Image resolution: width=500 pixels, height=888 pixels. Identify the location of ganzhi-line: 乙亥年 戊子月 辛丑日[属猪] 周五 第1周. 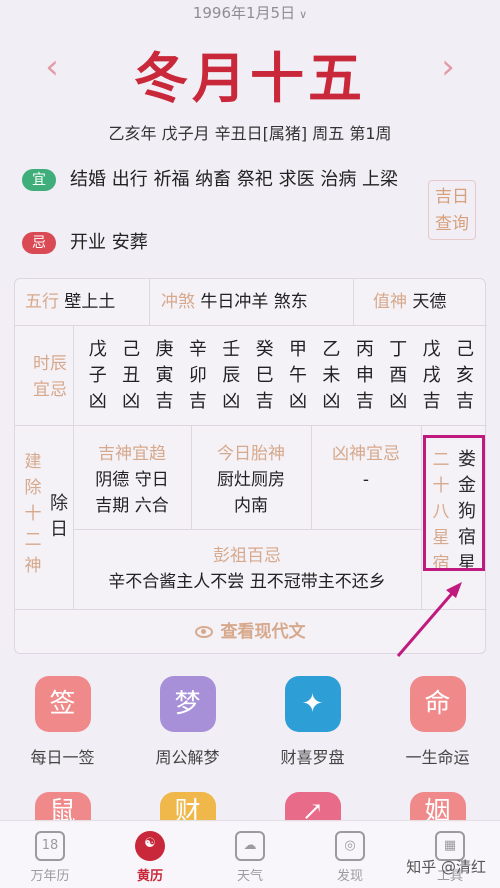
(250, 133).